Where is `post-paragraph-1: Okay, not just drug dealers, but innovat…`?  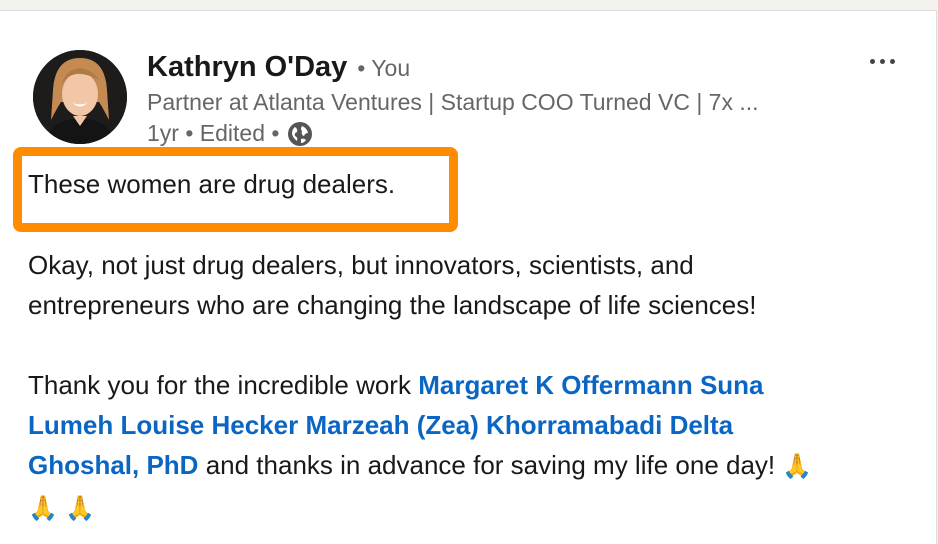
post-paragraph-1: Okay, not just drug dealers, but innovat… is located at coordinates (392, 285).